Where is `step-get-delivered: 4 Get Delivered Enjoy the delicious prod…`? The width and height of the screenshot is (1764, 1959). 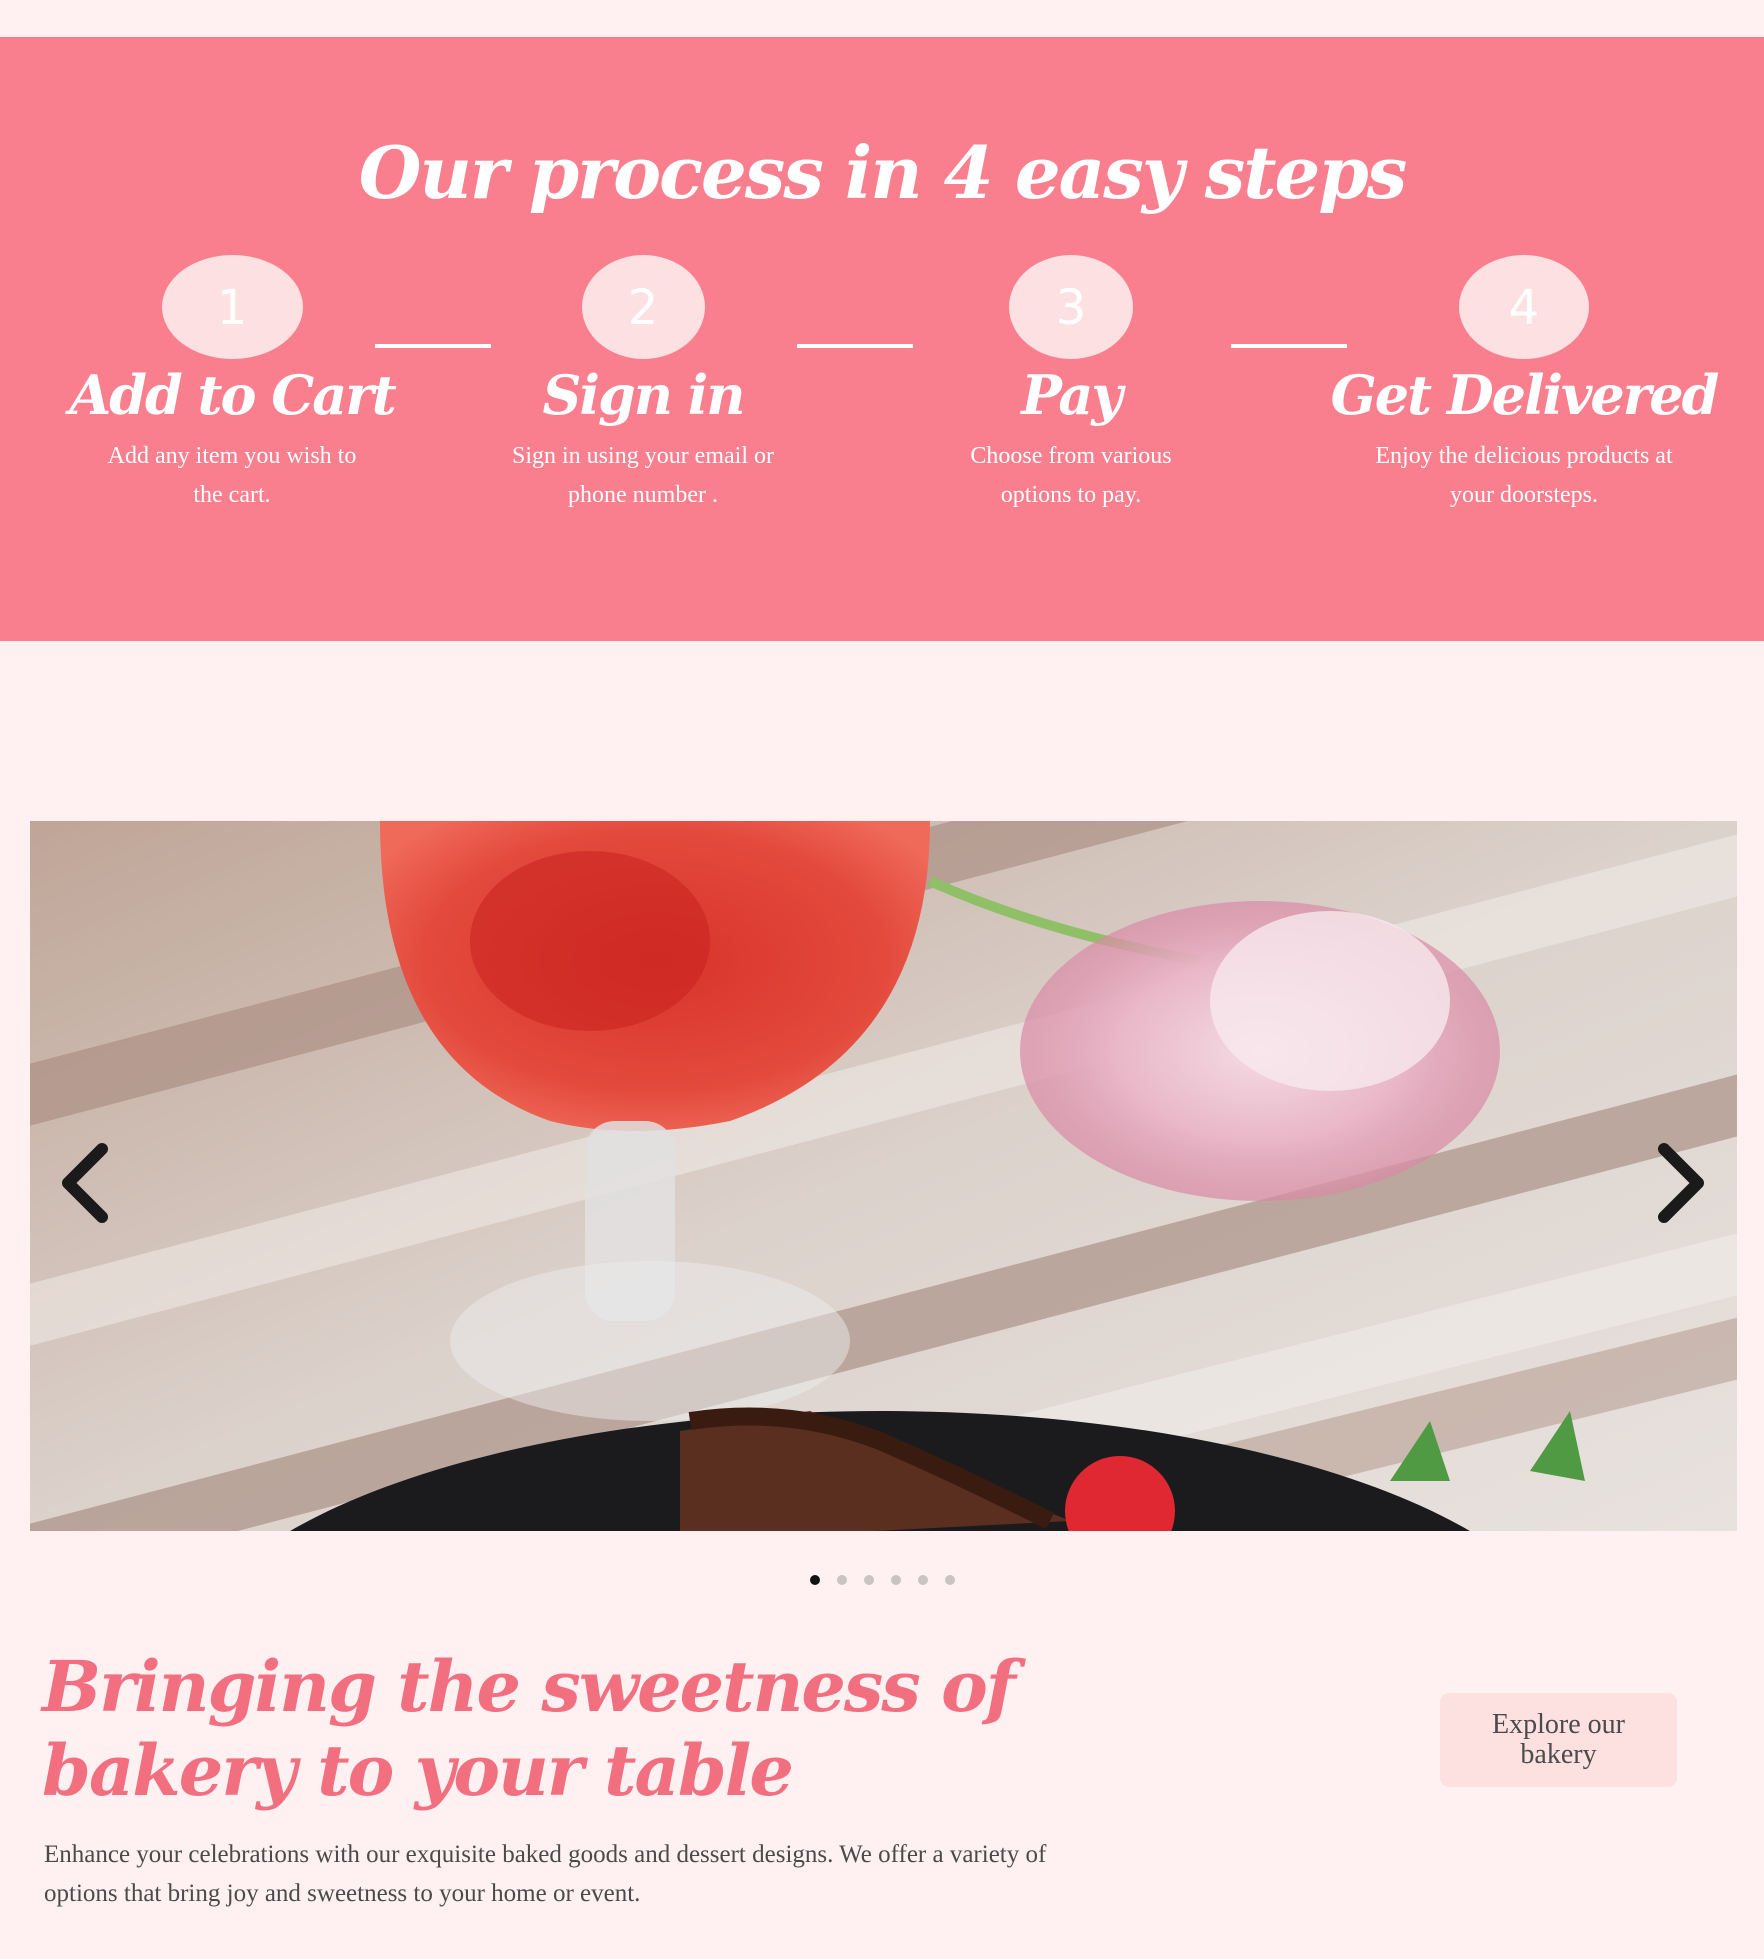 step-get-delivered: 4 Get Delivered Enjoy the delicious prod… is located at coordinates (1524, 385).